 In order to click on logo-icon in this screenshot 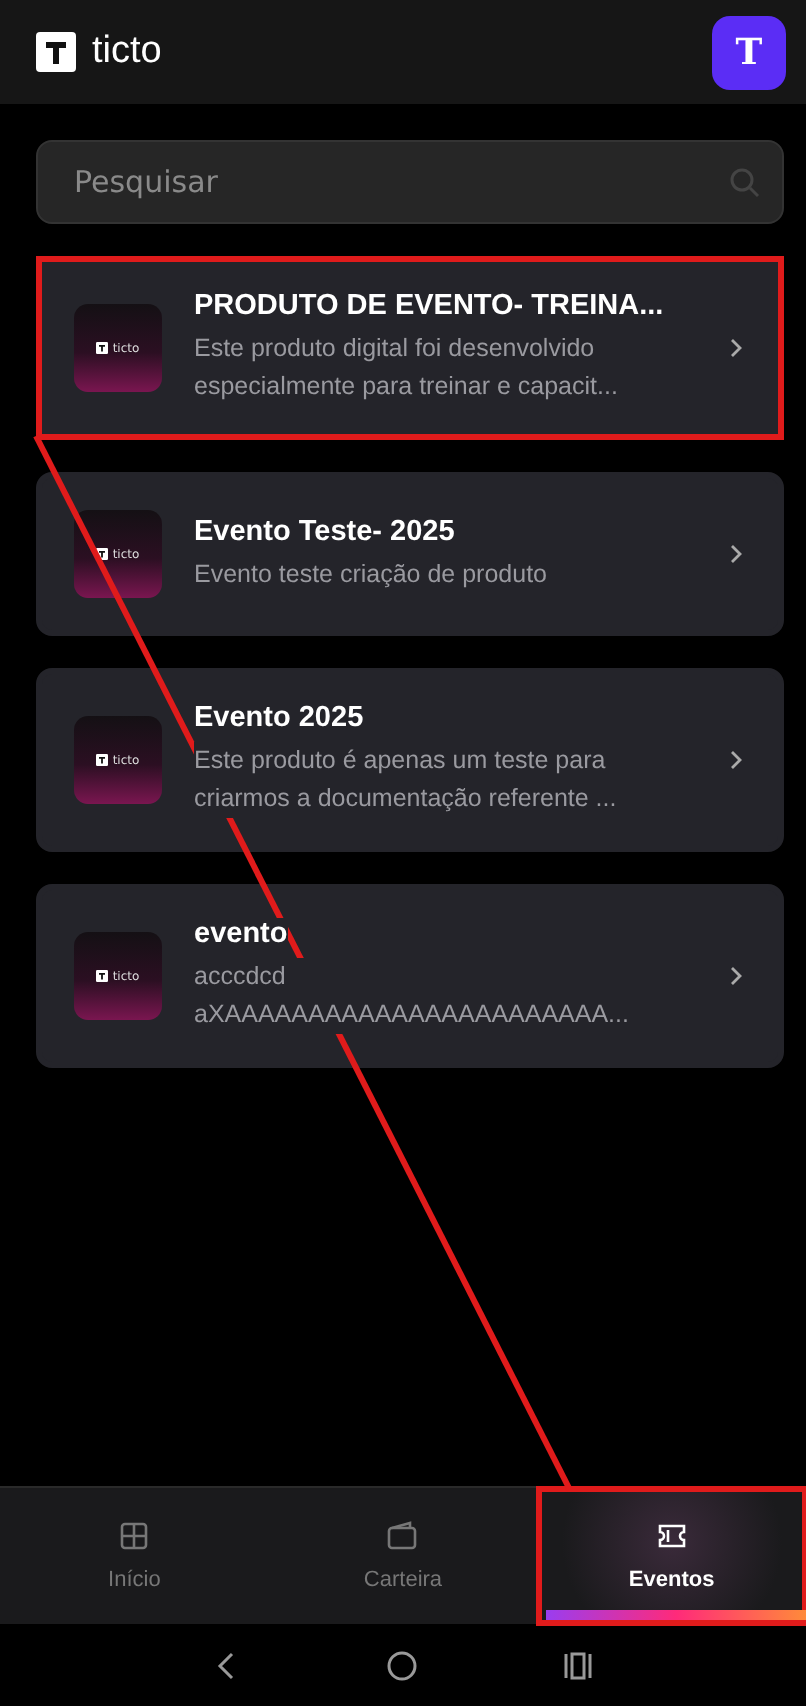, I will do `click(56, 52)`.